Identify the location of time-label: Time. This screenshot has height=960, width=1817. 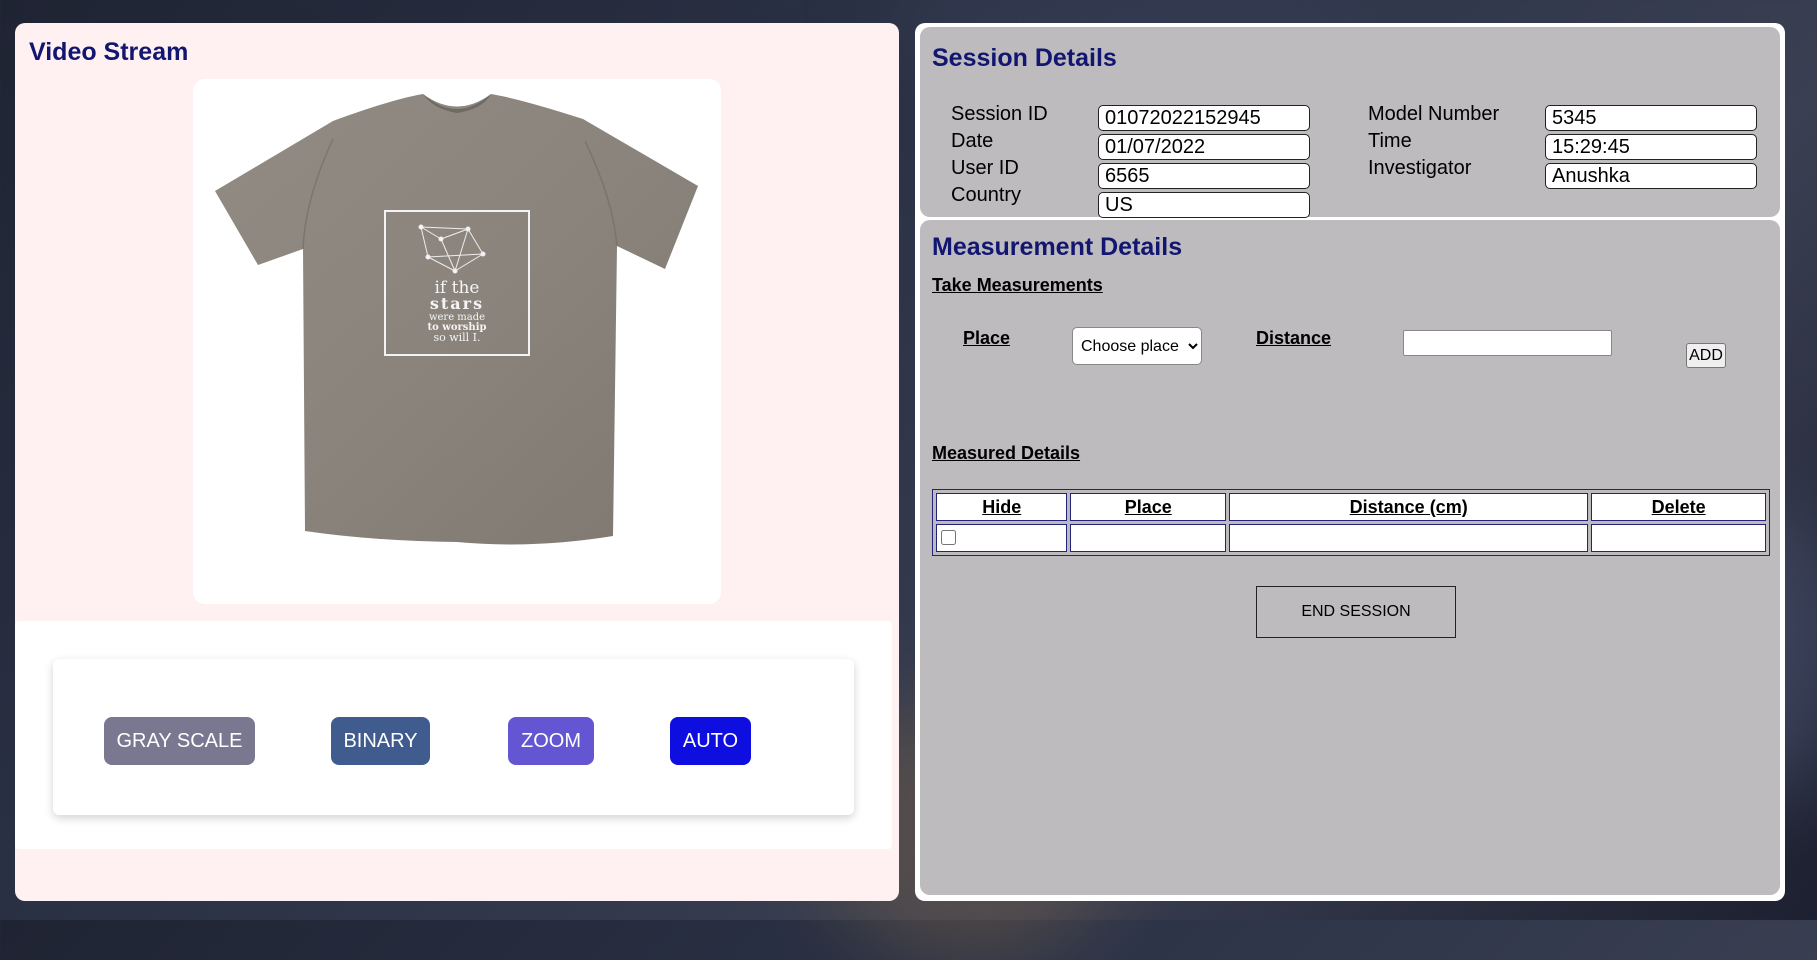
(1390, 141).